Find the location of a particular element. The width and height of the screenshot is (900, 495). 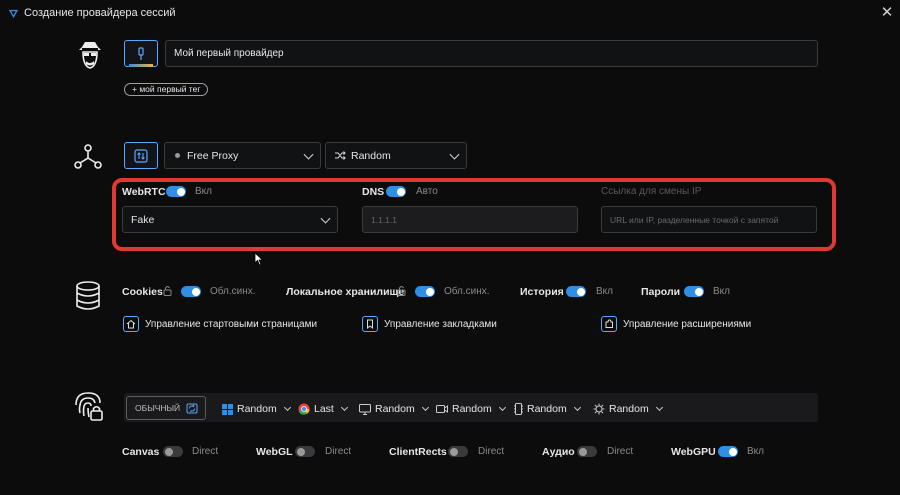

close-icon: ✕ is located at coordinates (887, 13).